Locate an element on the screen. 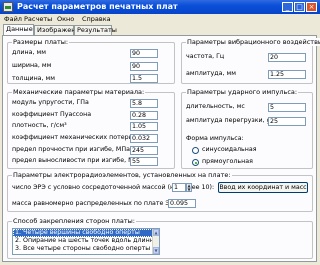  frequency-input: 20 is located at coordinates (287, 57).